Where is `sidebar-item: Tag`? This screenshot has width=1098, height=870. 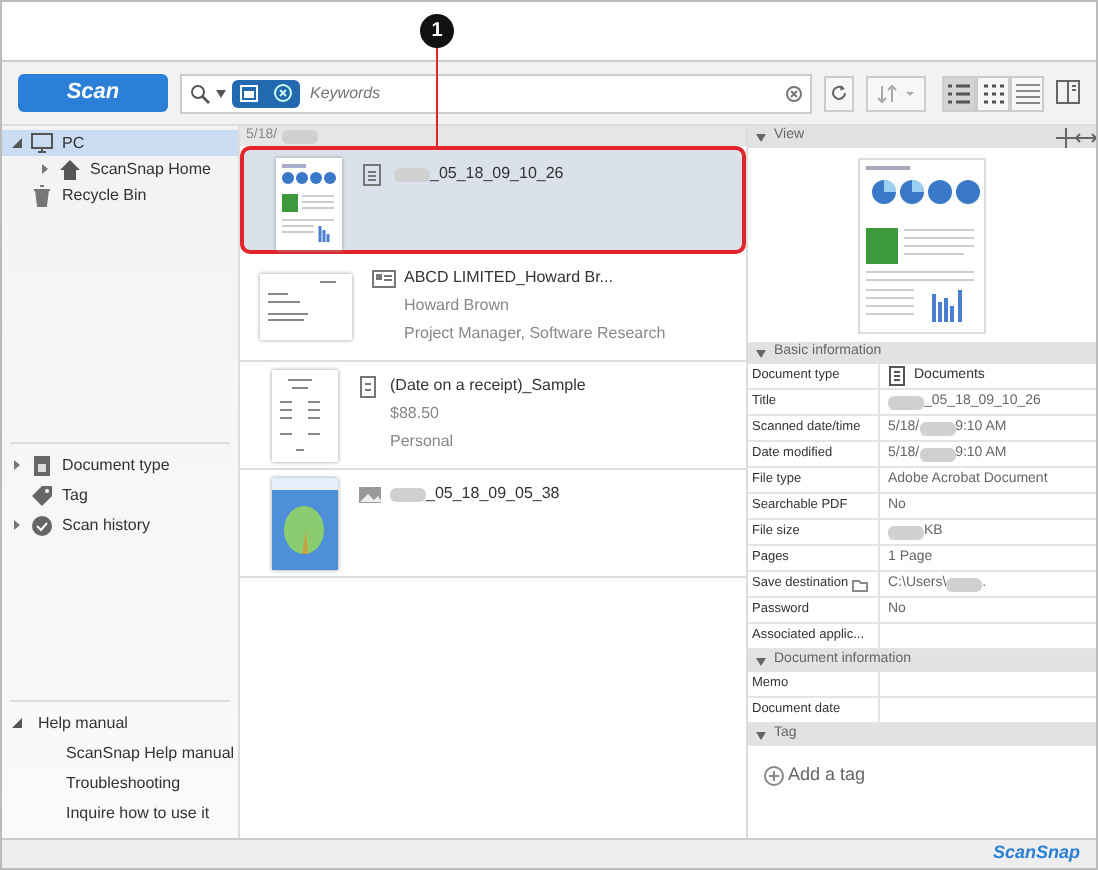
sidebar-item: Tag is located at coordinates (120, 495).